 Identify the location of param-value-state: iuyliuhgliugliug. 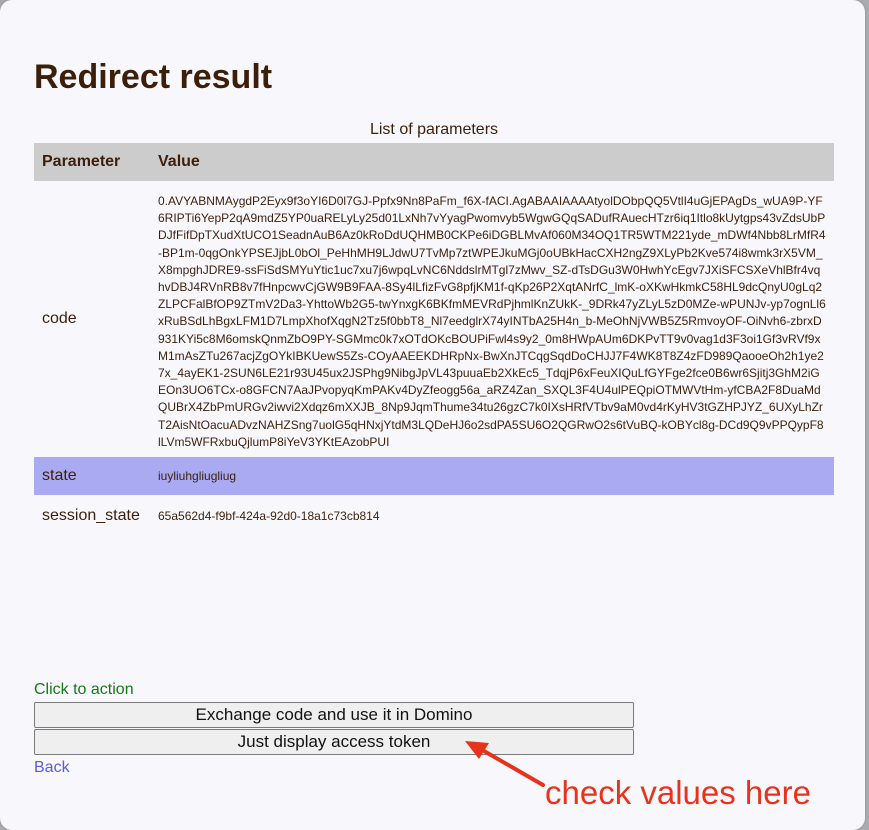
(492, 476).